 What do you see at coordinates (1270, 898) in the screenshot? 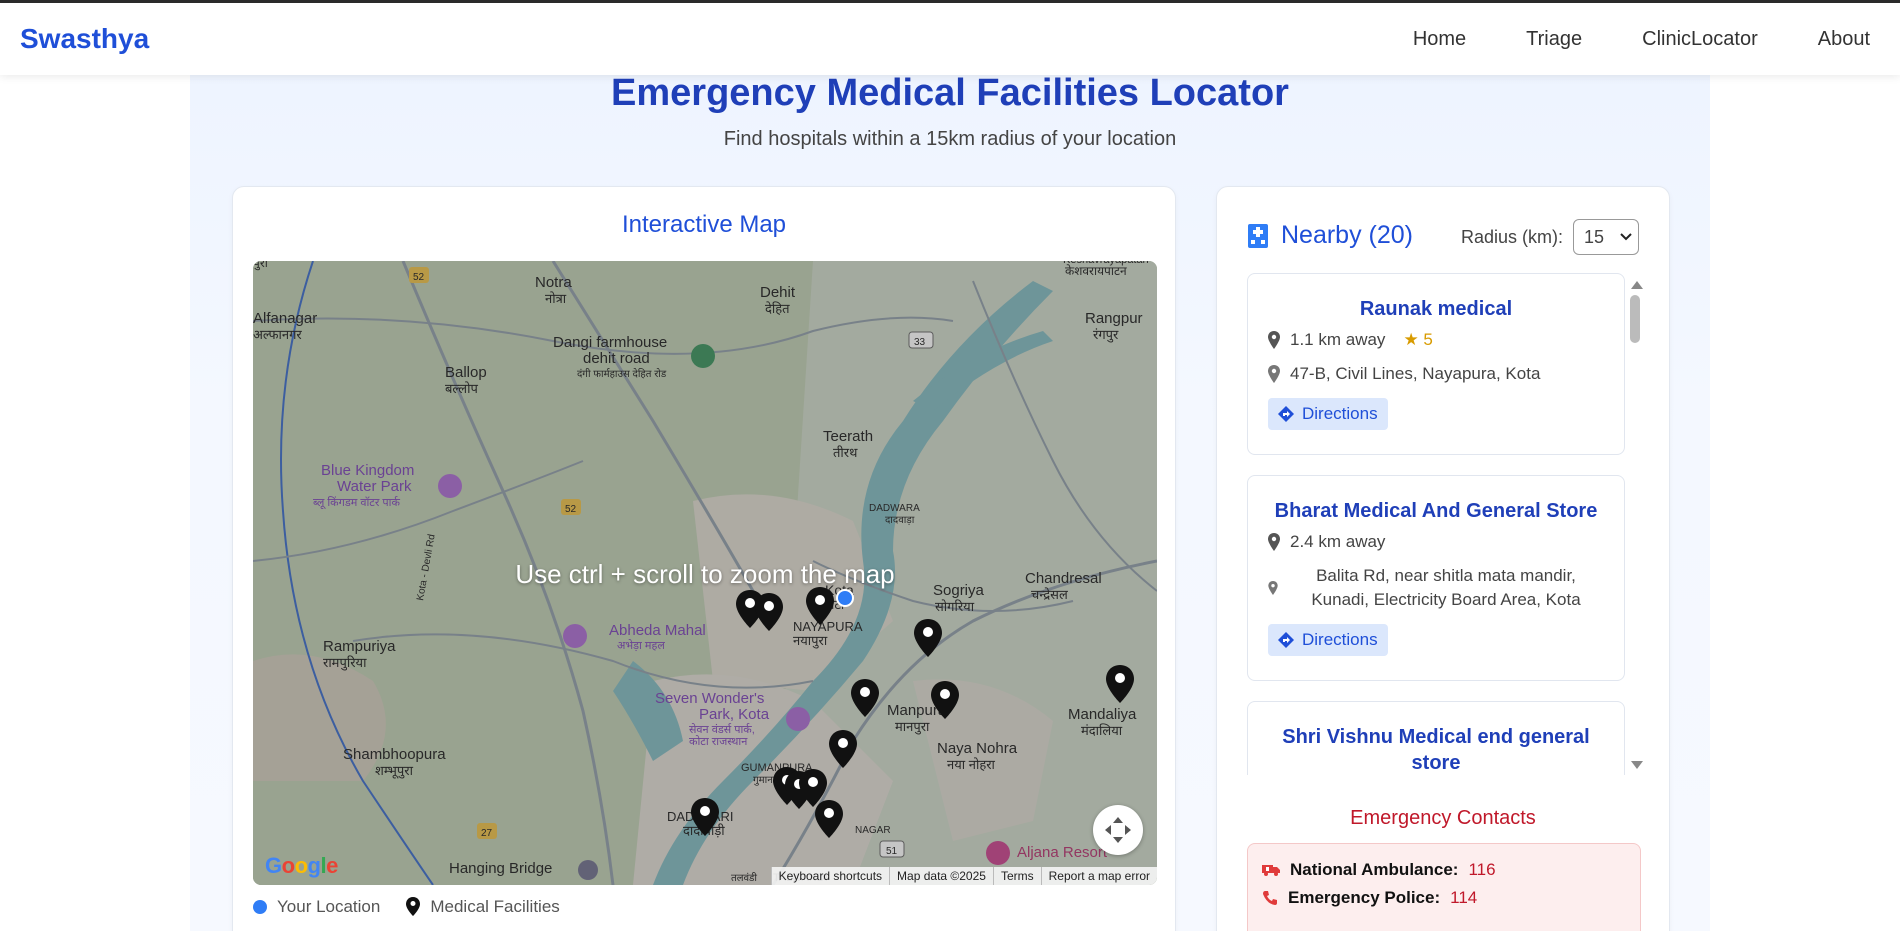
I see `phone-icon` at bounding box center [1270, 898].